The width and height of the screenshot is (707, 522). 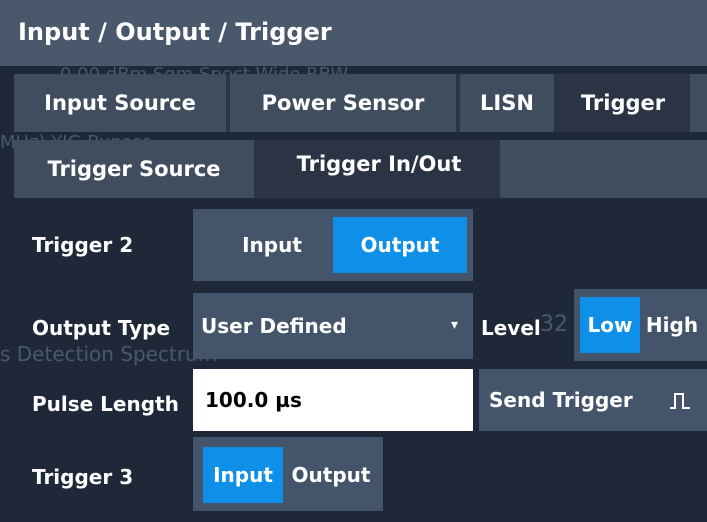 I want to click on tab-overflow, so click(x=698, y=103).